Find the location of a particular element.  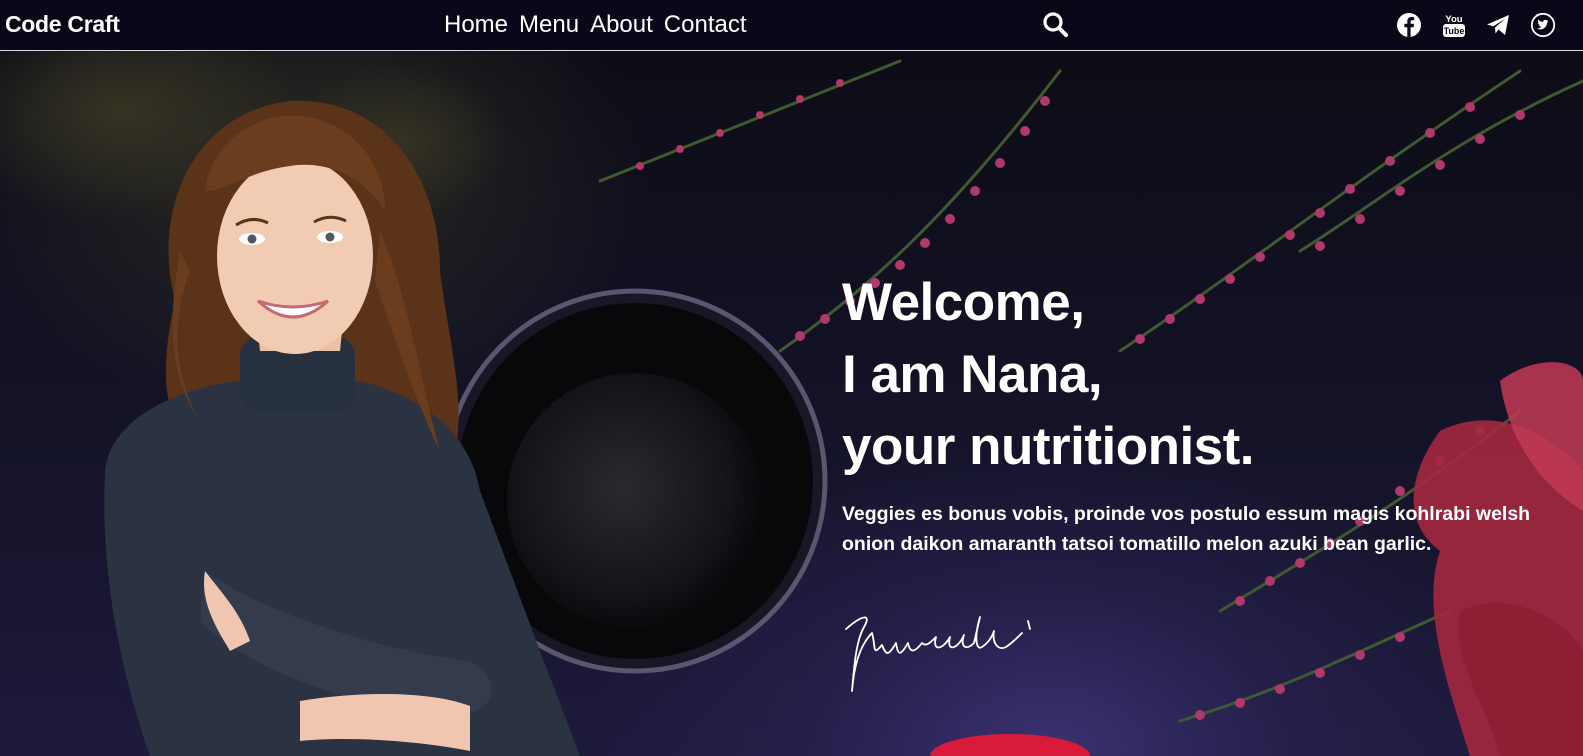

signature-image is located at coordinates (938, 654).